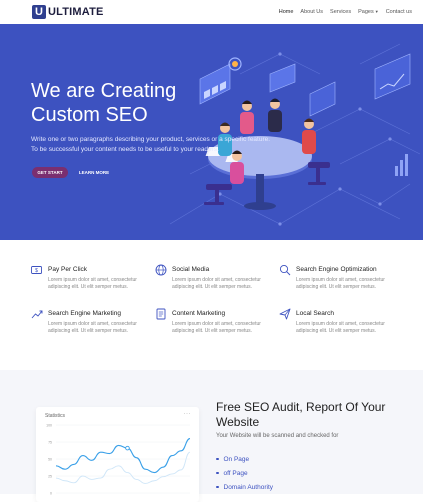 The image size is (423, 502). Describe the element at coordinates (285, 270) in the screenshot. I see `search-icon` at that location.